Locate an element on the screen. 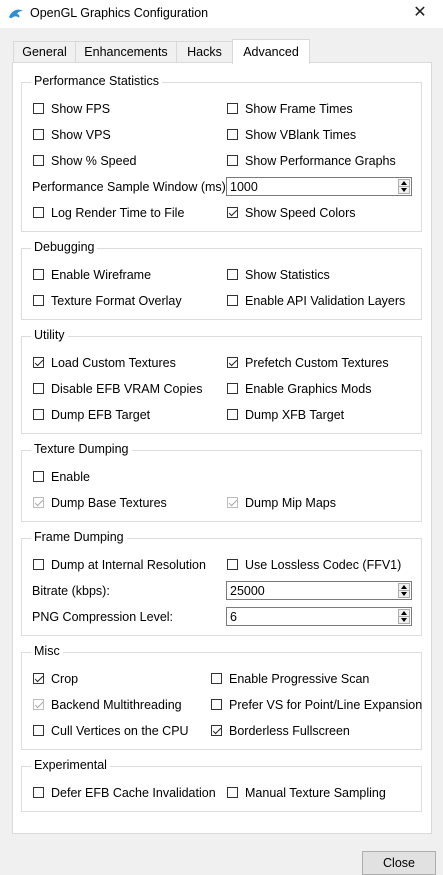  group-title-debugging: Debugging is located at coordinates (64, 247).